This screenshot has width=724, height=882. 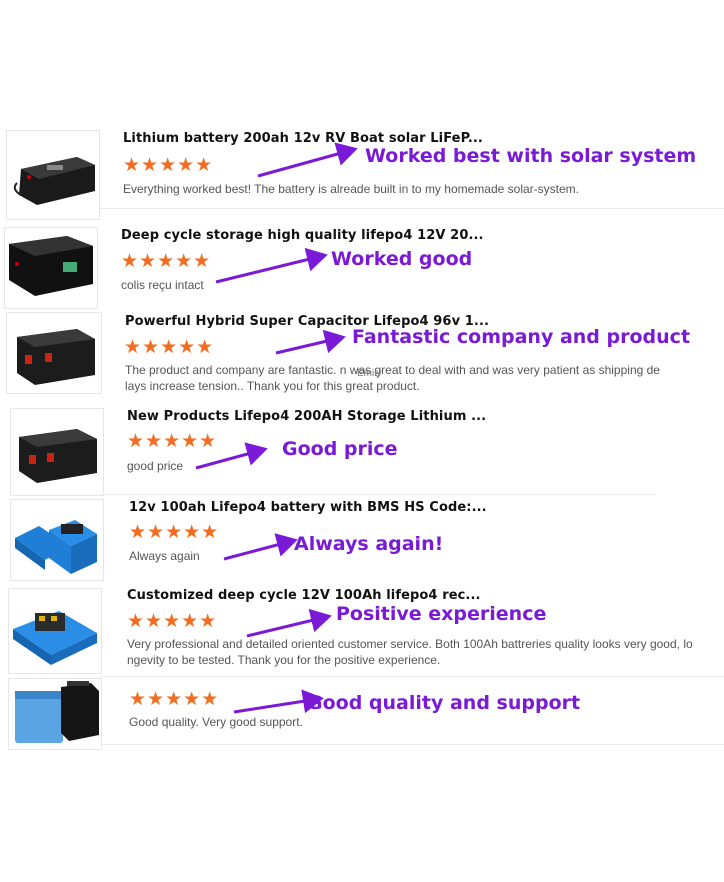 I want to click on annotation-label: Good price, so click(x=340, y=449).